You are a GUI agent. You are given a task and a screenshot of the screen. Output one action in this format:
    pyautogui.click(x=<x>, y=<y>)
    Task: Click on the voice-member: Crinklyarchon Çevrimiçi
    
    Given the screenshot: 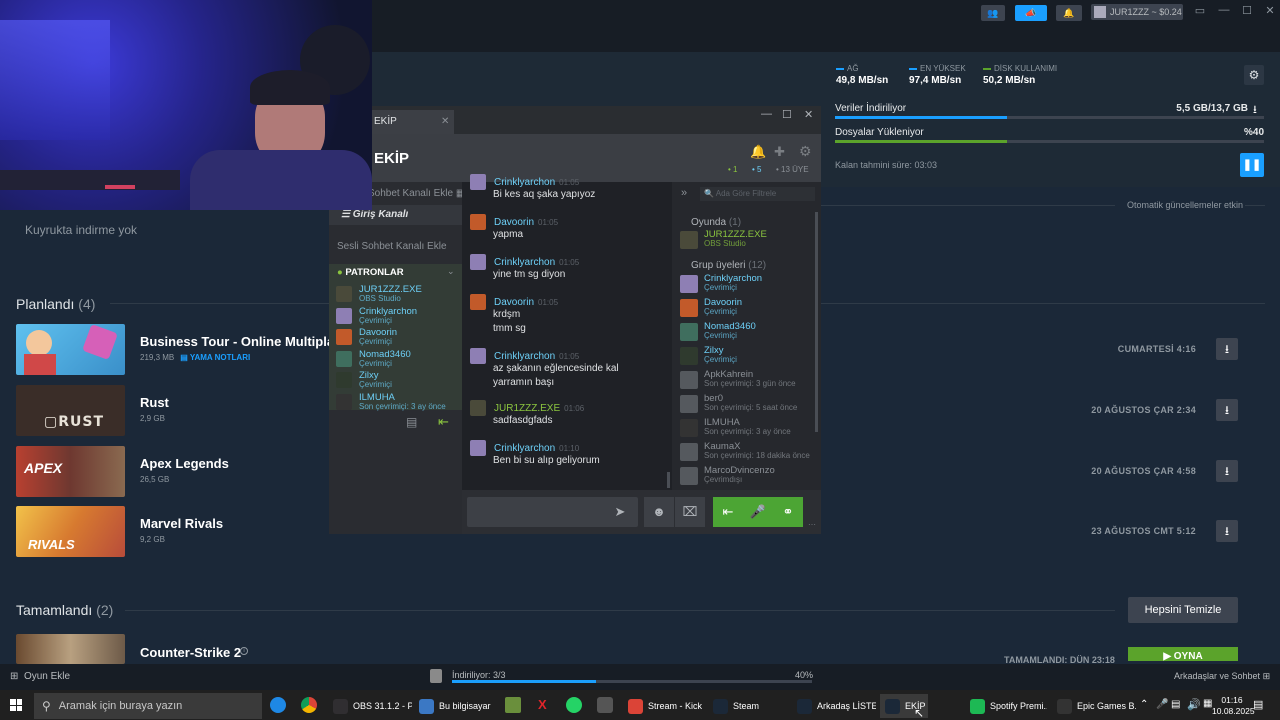 What is the action you would take?
    pyautogui.click(x=397, y=317)
    